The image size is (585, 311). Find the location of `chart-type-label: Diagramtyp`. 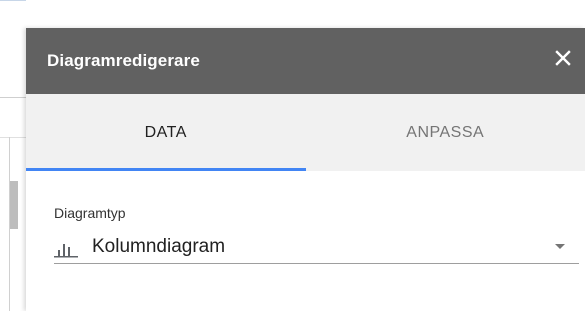

chart-type-label: Diagramtyp is located at coordinates (90, 213).